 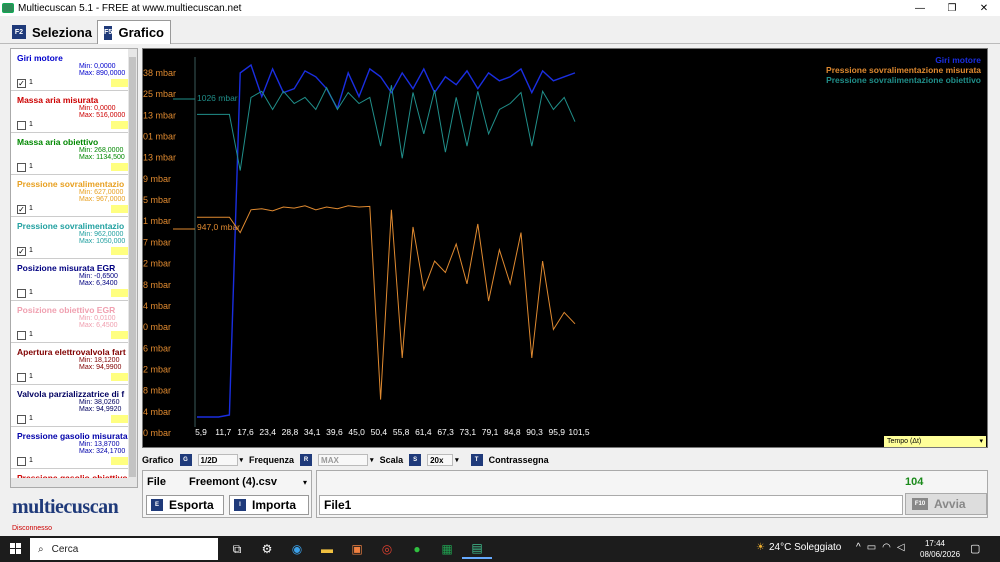 What do you see at coordinates (440, 460) in the screenshot?
I see `scala-select: 20x` at bounding box center [440, 460].